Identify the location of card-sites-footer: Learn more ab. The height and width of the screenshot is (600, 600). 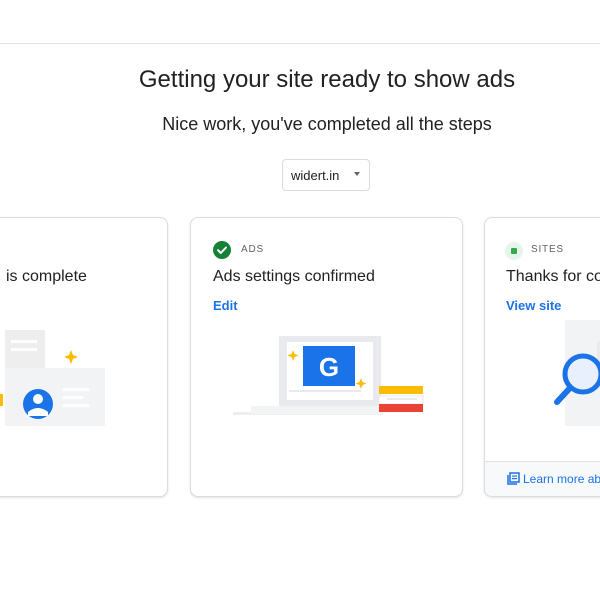
(542, 478).